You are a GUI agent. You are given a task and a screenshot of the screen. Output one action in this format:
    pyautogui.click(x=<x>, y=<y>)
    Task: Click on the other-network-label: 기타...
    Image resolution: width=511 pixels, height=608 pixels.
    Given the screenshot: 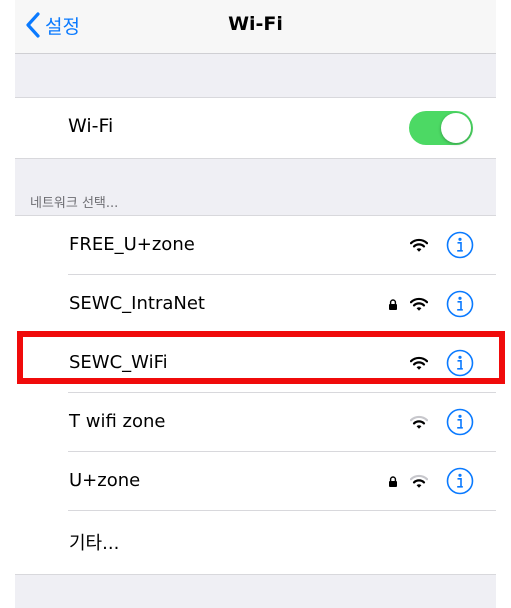 What is the action you would take?
    pyautogui.click(x=94, y=543)
    